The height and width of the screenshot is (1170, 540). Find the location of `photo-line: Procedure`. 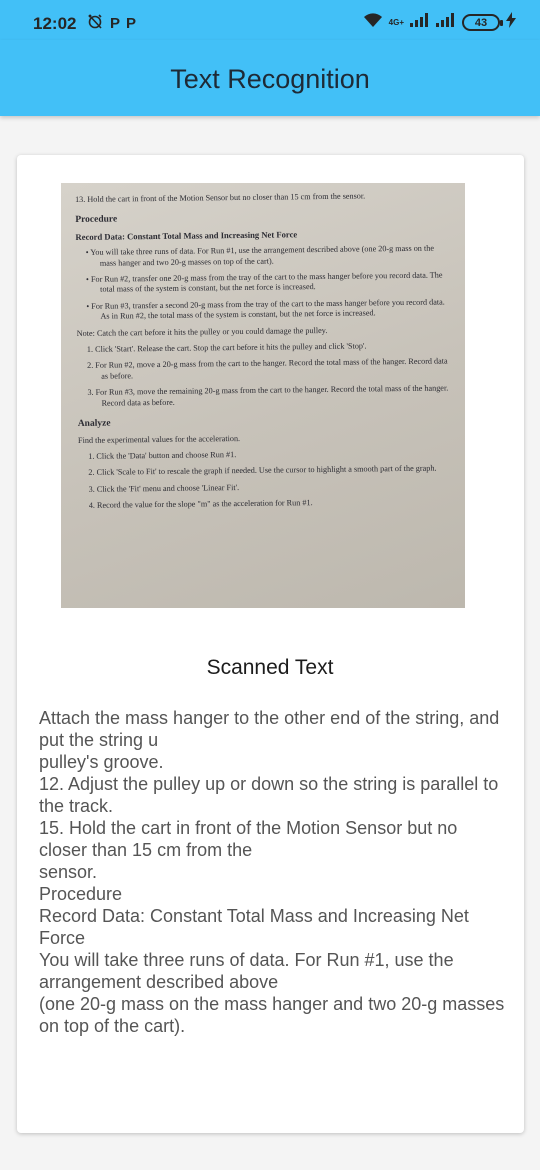

photo-line: Procedure is located at coordinates (96, 220).